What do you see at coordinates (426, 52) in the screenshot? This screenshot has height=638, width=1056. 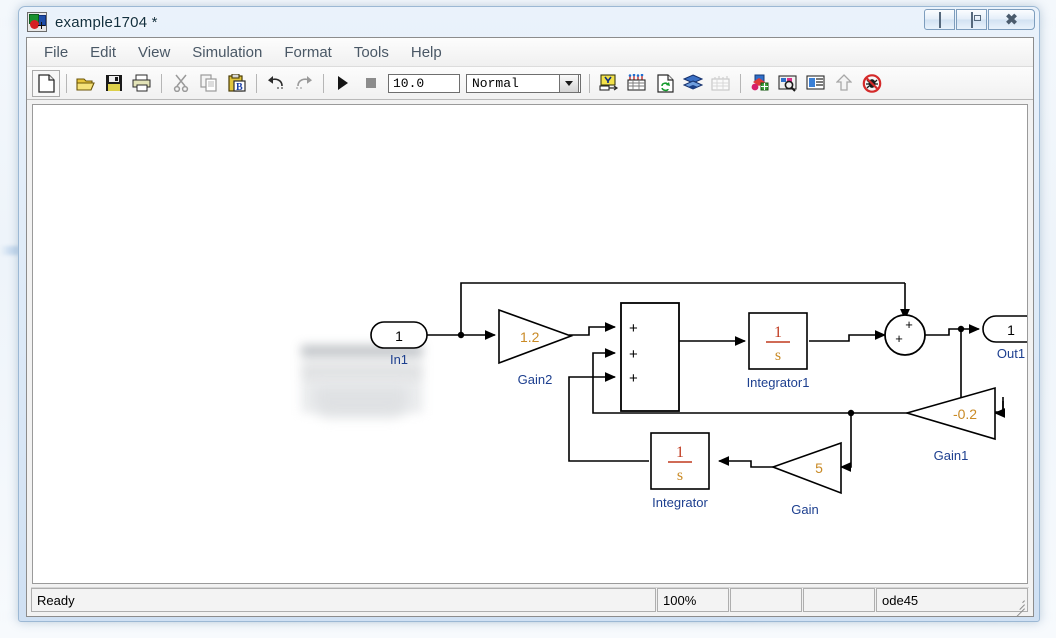 I see `menu-help: Help` at bounding box center [426, 52].